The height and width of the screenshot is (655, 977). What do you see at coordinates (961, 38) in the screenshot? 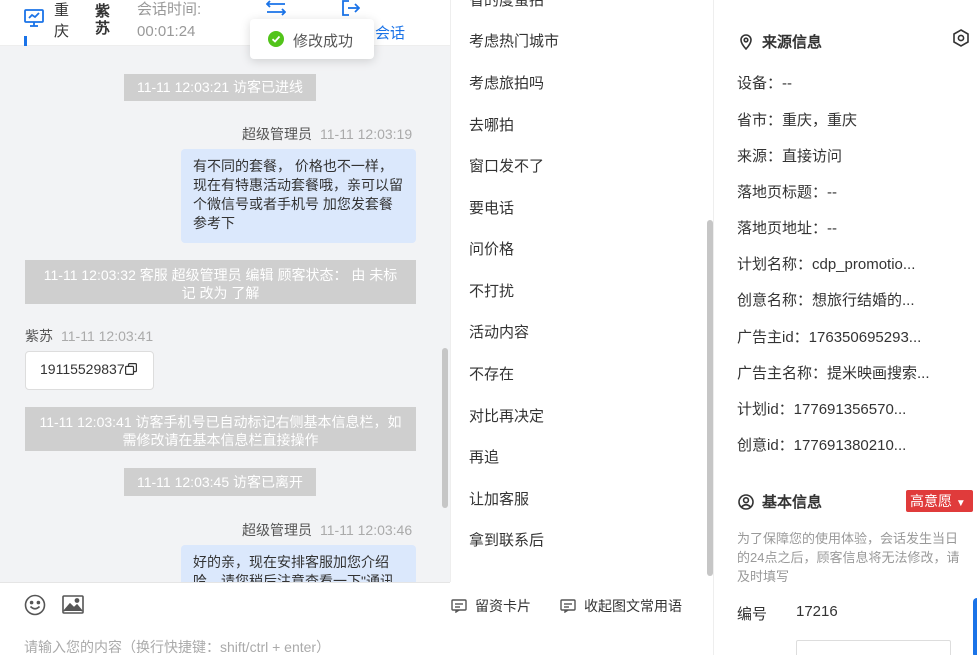
I see `settings-icon` at bounding box center [961, 38].